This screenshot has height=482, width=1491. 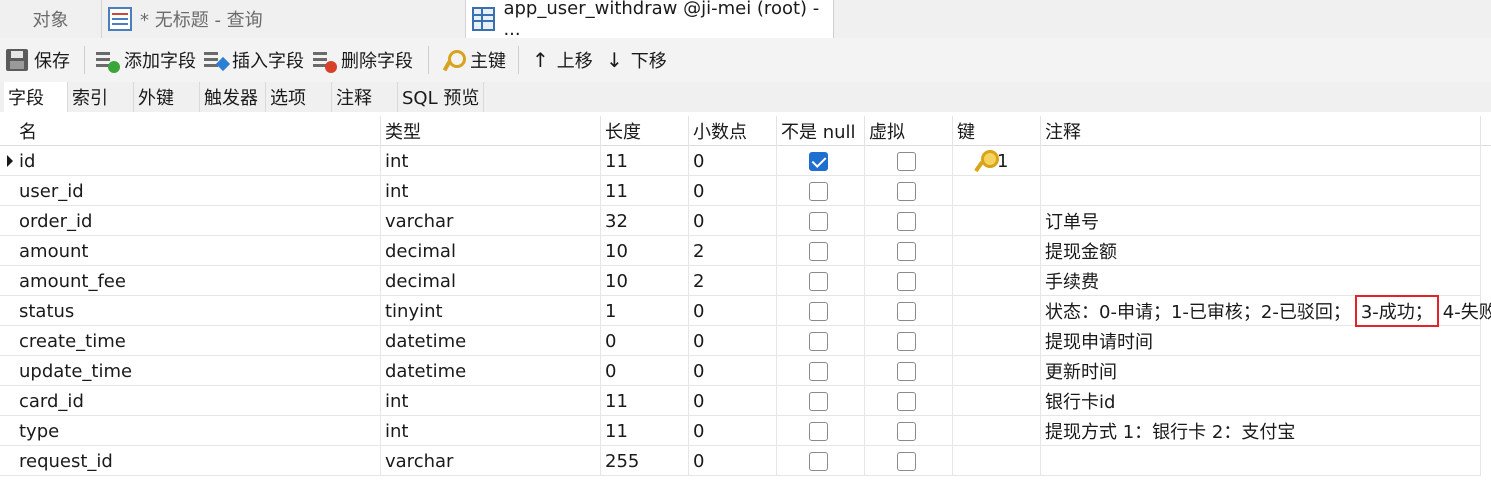 I want to click on field-length-cell: 10, so click(x=645, y=251).